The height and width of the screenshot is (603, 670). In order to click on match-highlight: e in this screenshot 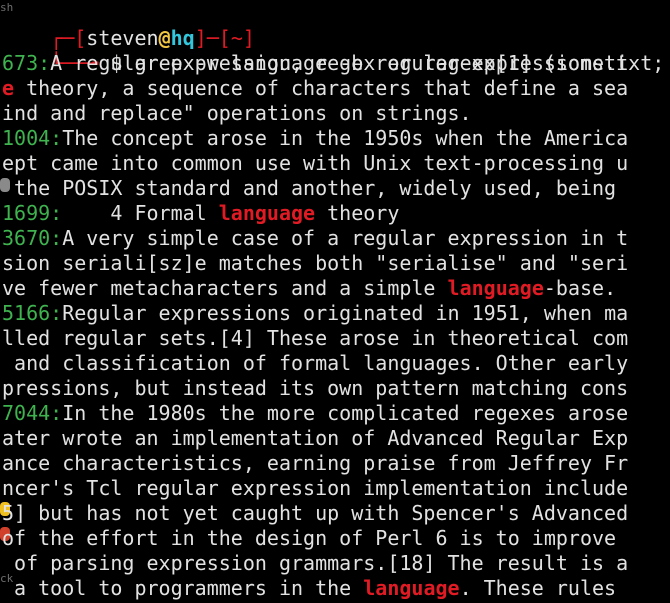, I will do `click(8, 88)`.